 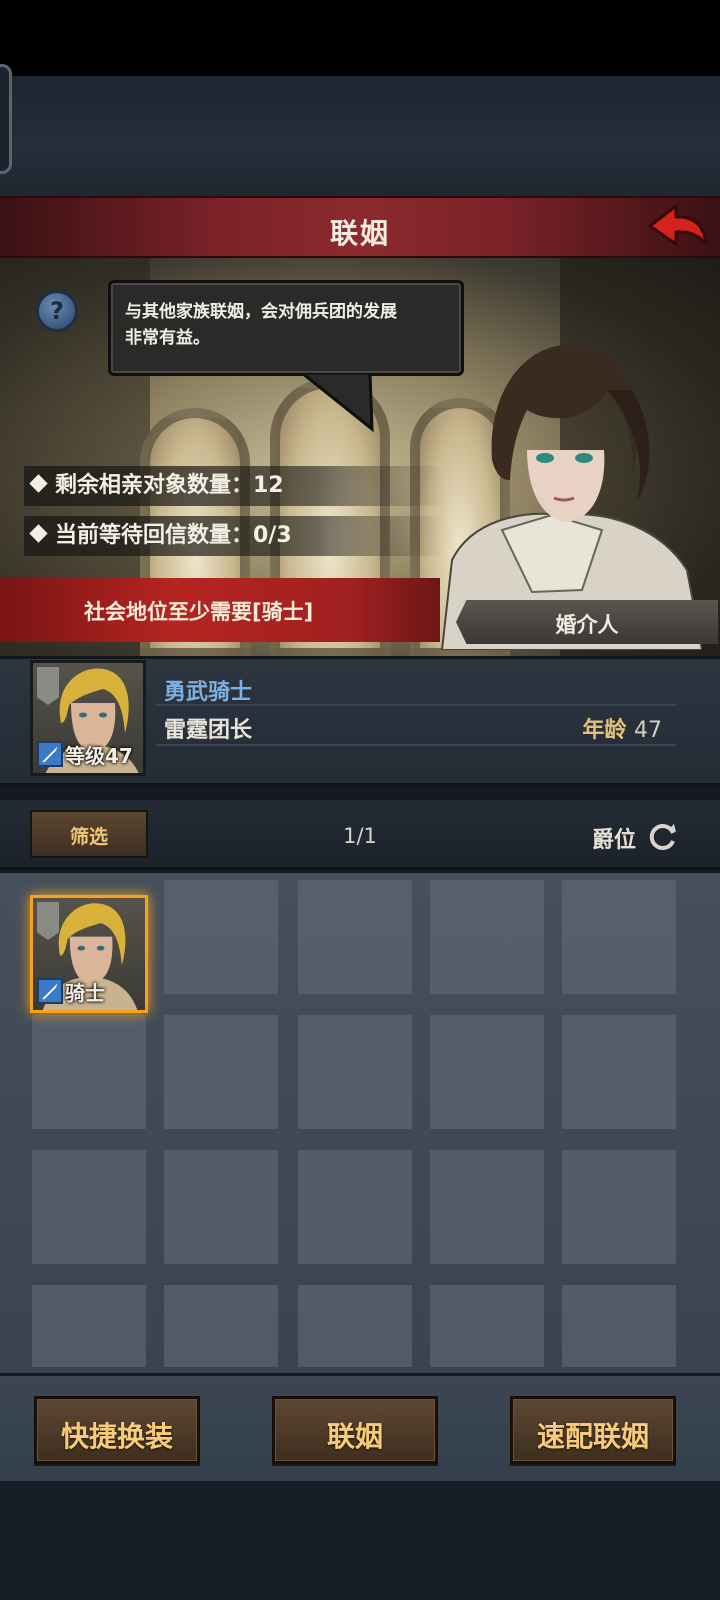 What do you see at coordinates (261, 325) in the screenshot?
I see `speech-text: 与其他家族联姻，会对佣兵团的发展 非常有益。` at bounding box center [261, 325].